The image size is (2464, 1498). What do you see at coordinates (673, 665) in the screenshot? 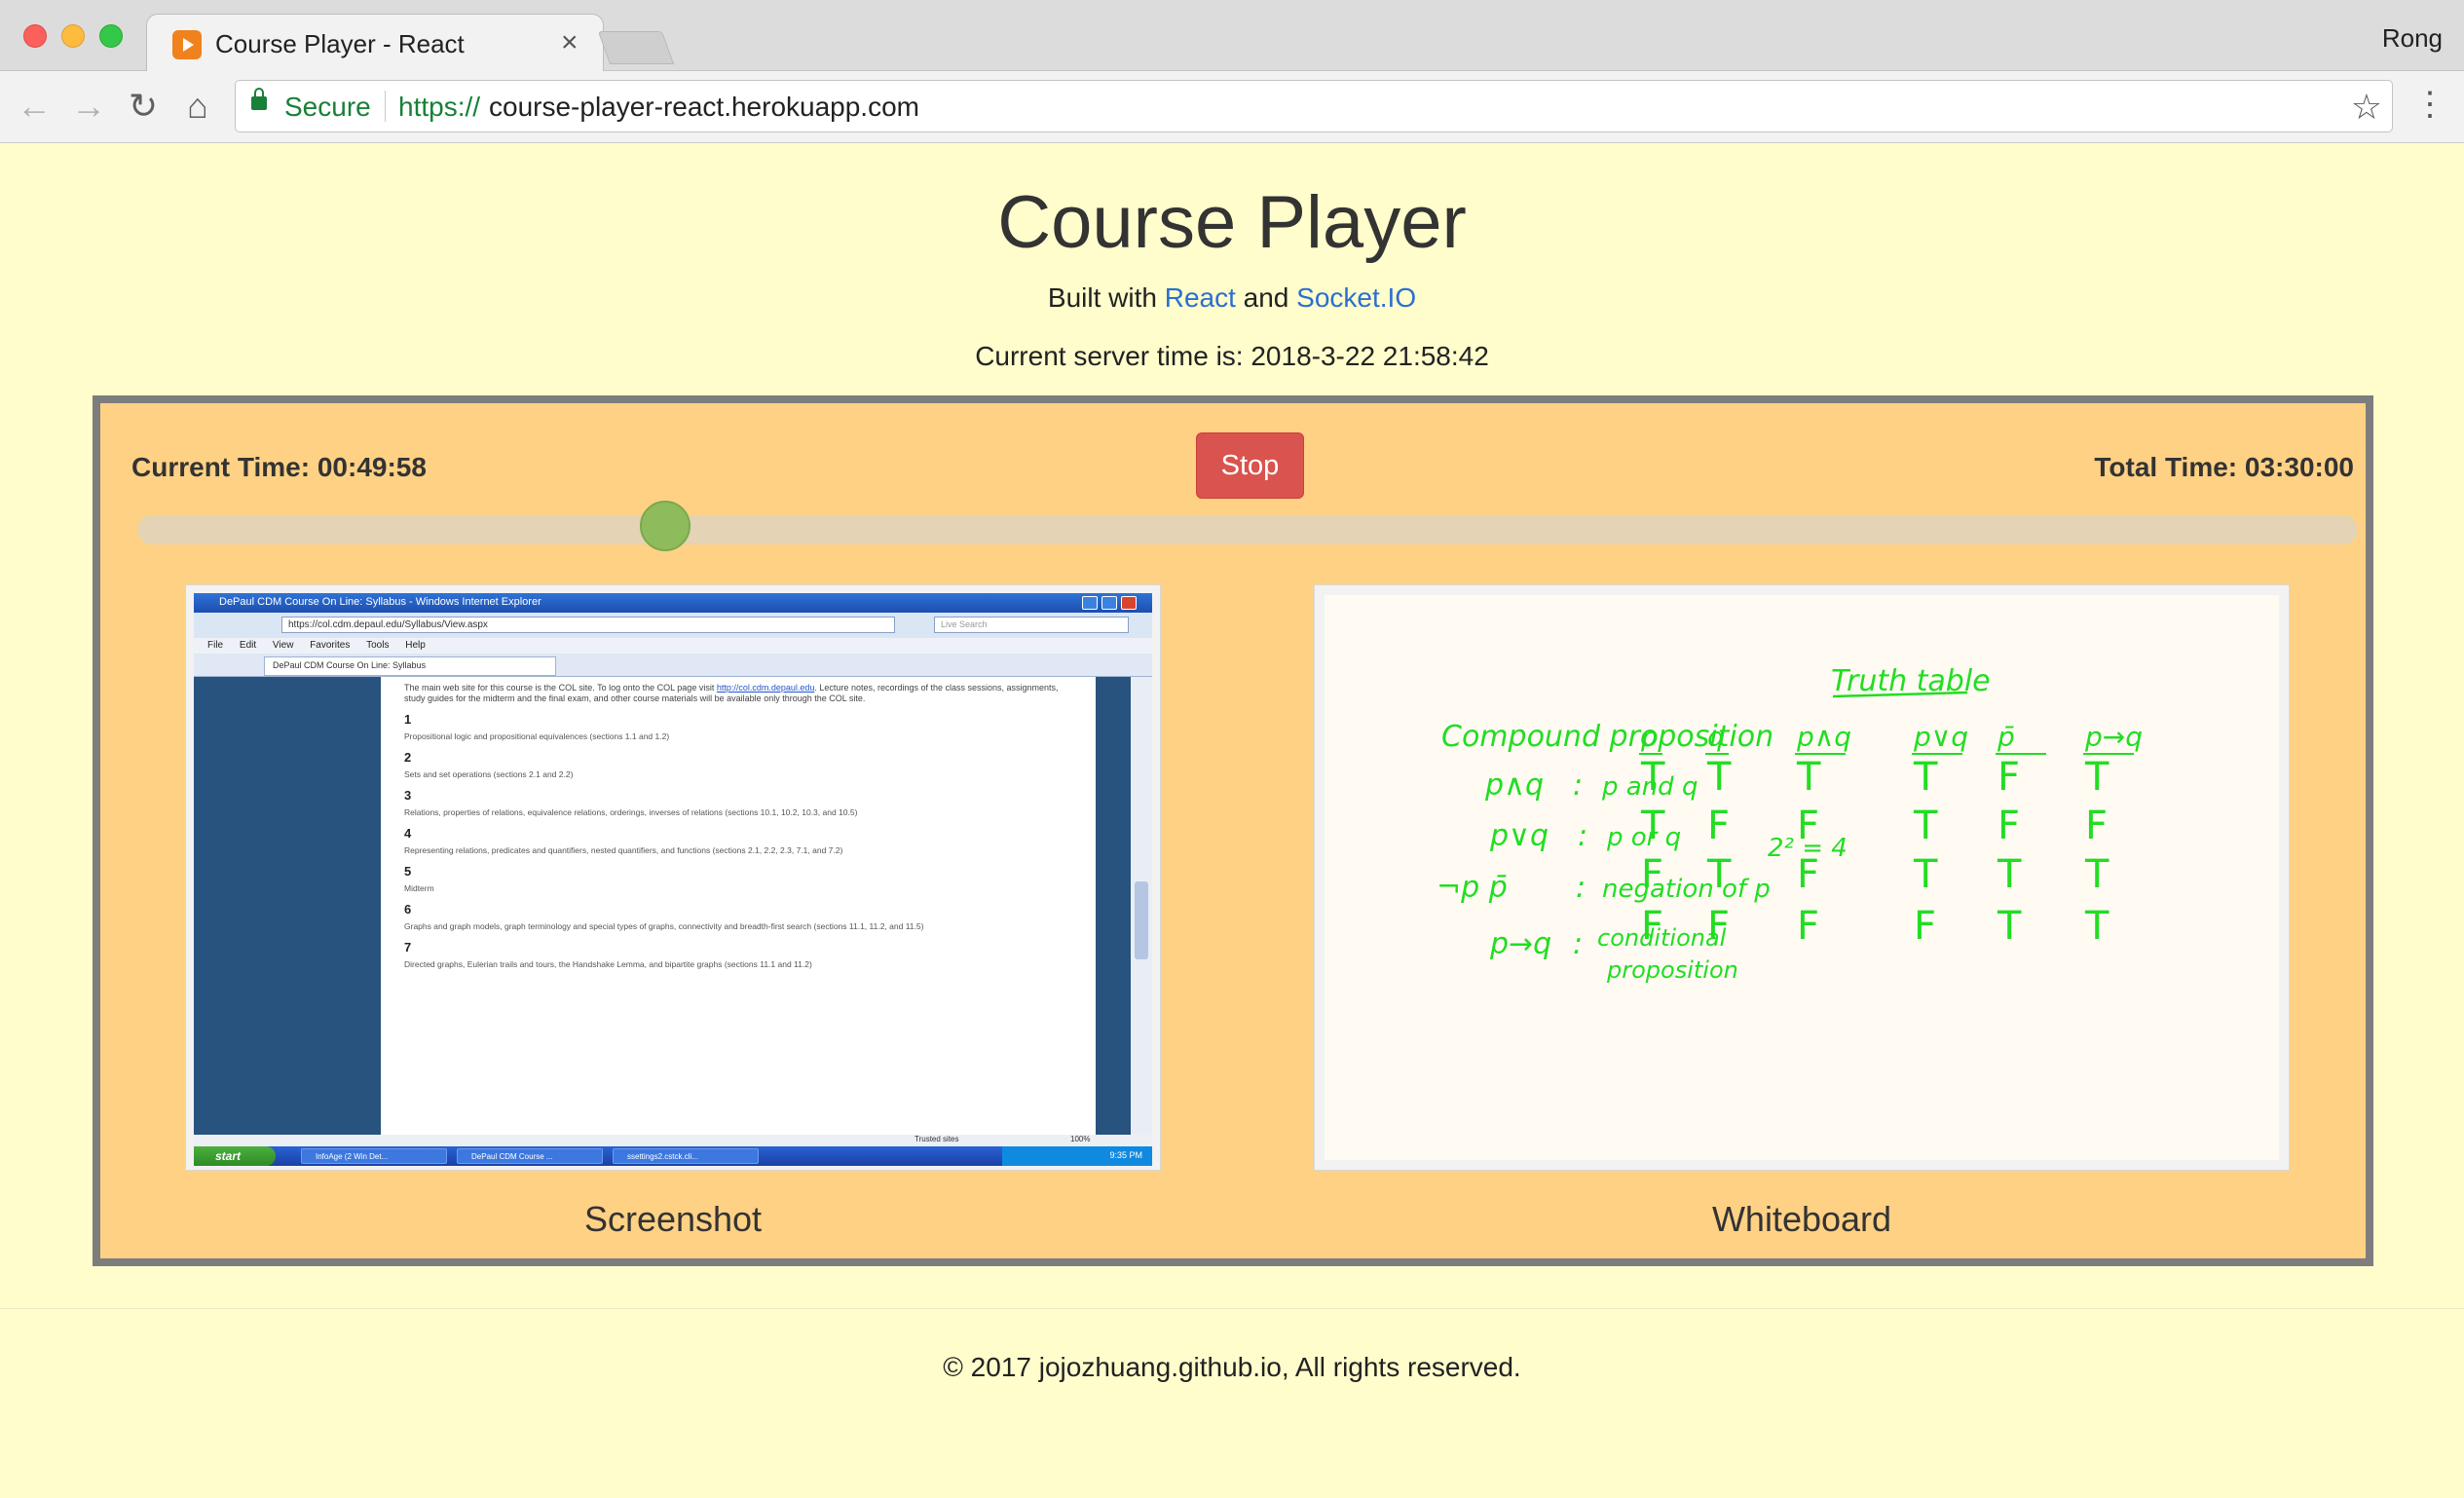
I see `ss-tab-bar: DePaul CDM Course On Line: Syllabus` at bounding box center [673, 665].